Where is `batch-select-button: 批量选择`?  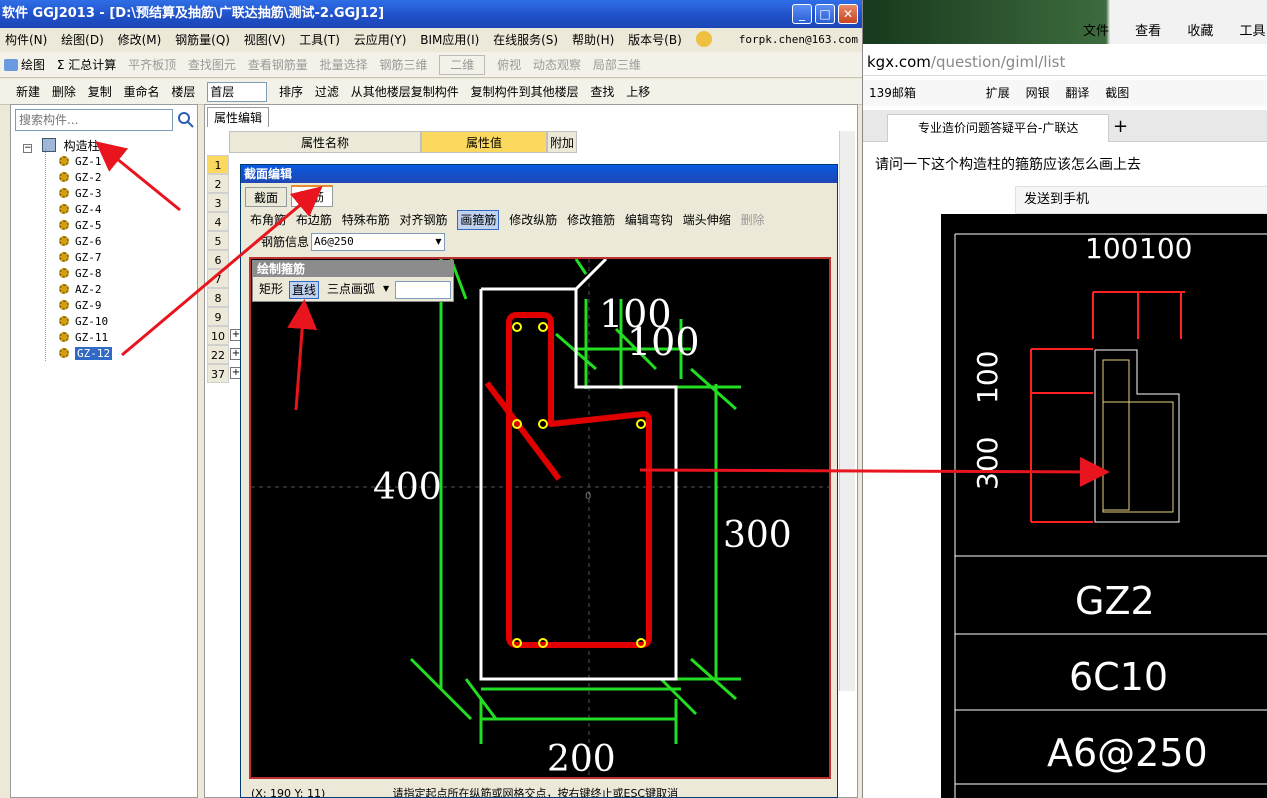 batch-select-button: 批量选择 is located at coordinates (344, 65).